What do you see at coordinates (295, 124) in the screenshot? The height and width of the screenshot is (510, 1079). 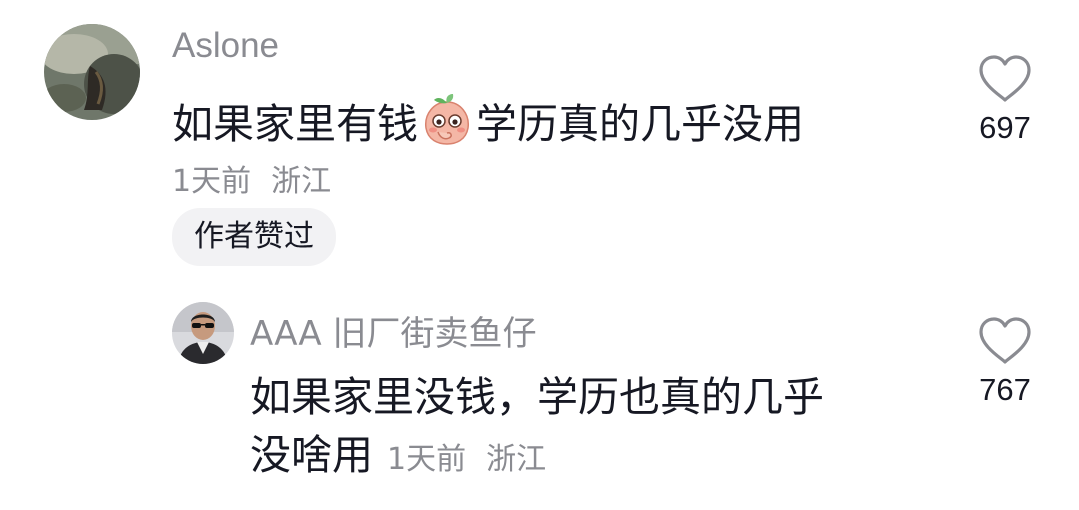 I see `comment-text-part1: 如果家里有钱` at bounding box center [295, 124].